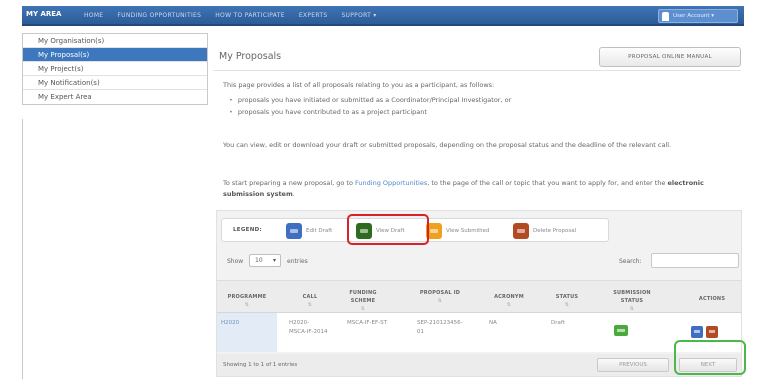  I want to click on user-name: User Account ▾, so click(694, 16).